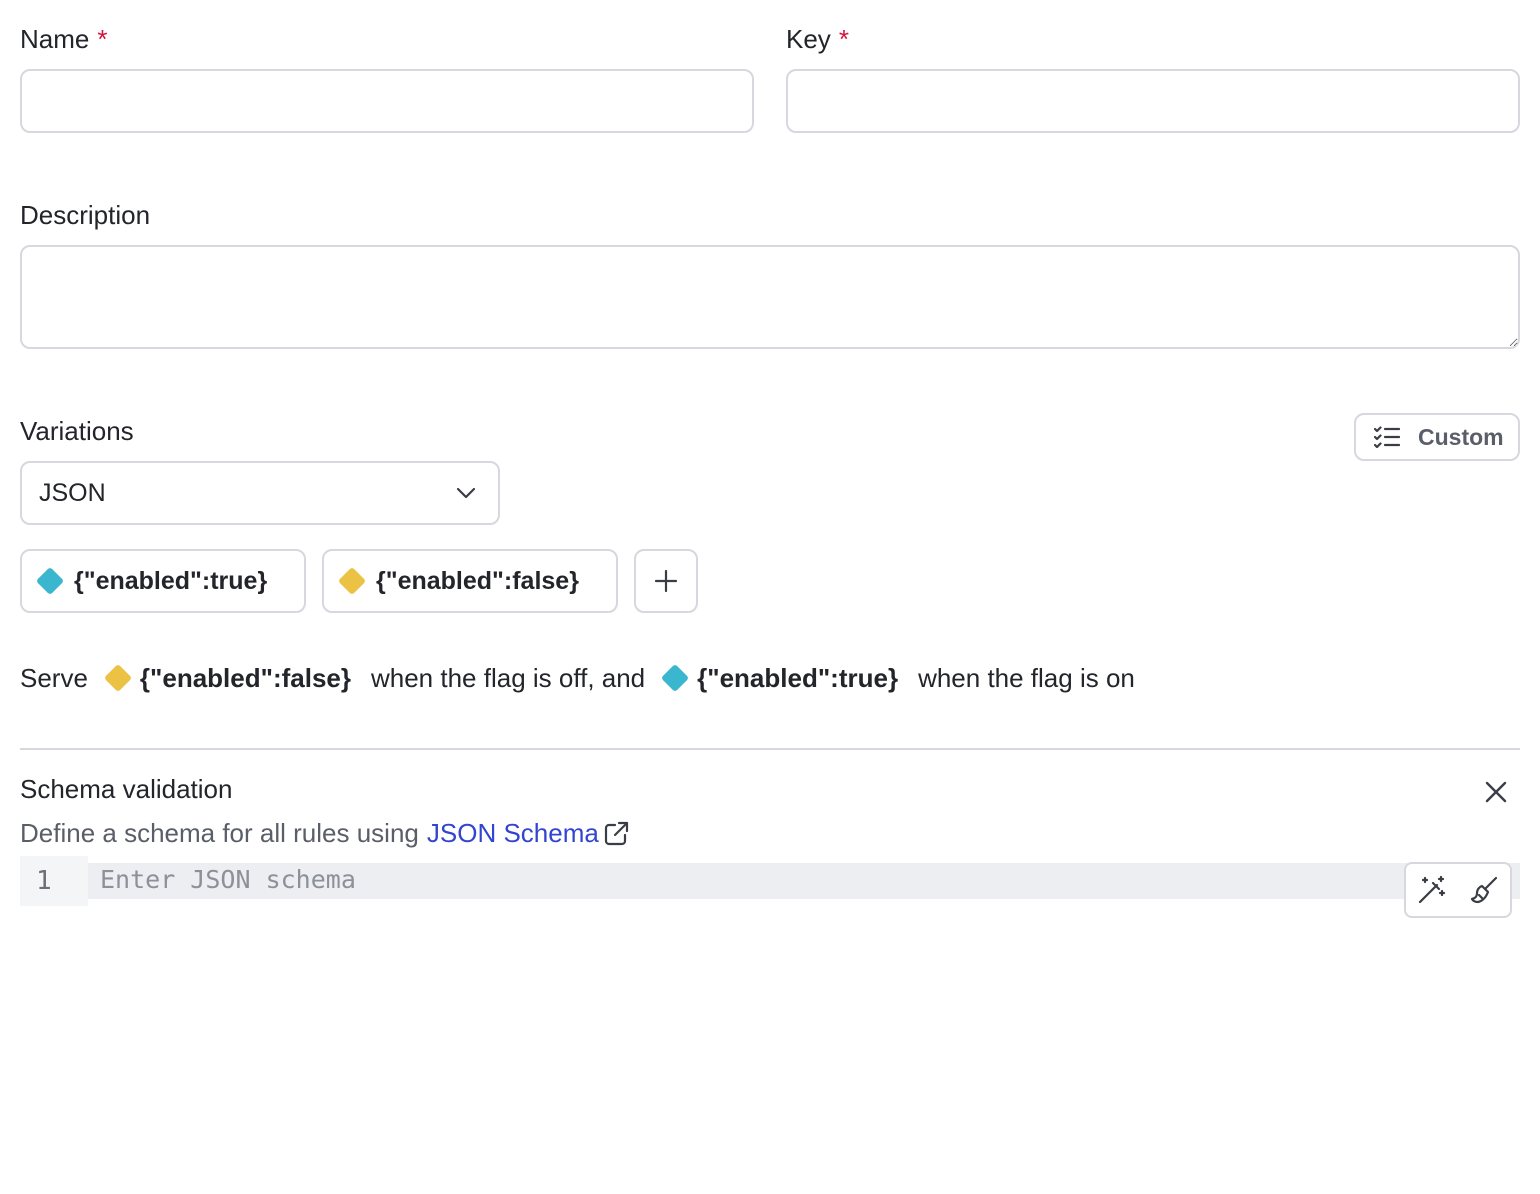  What do you see at coordinates (512, 833) in the screenshot?
I see `json-schema-link-text: JSON Schema` at bounding box center [512, 833].